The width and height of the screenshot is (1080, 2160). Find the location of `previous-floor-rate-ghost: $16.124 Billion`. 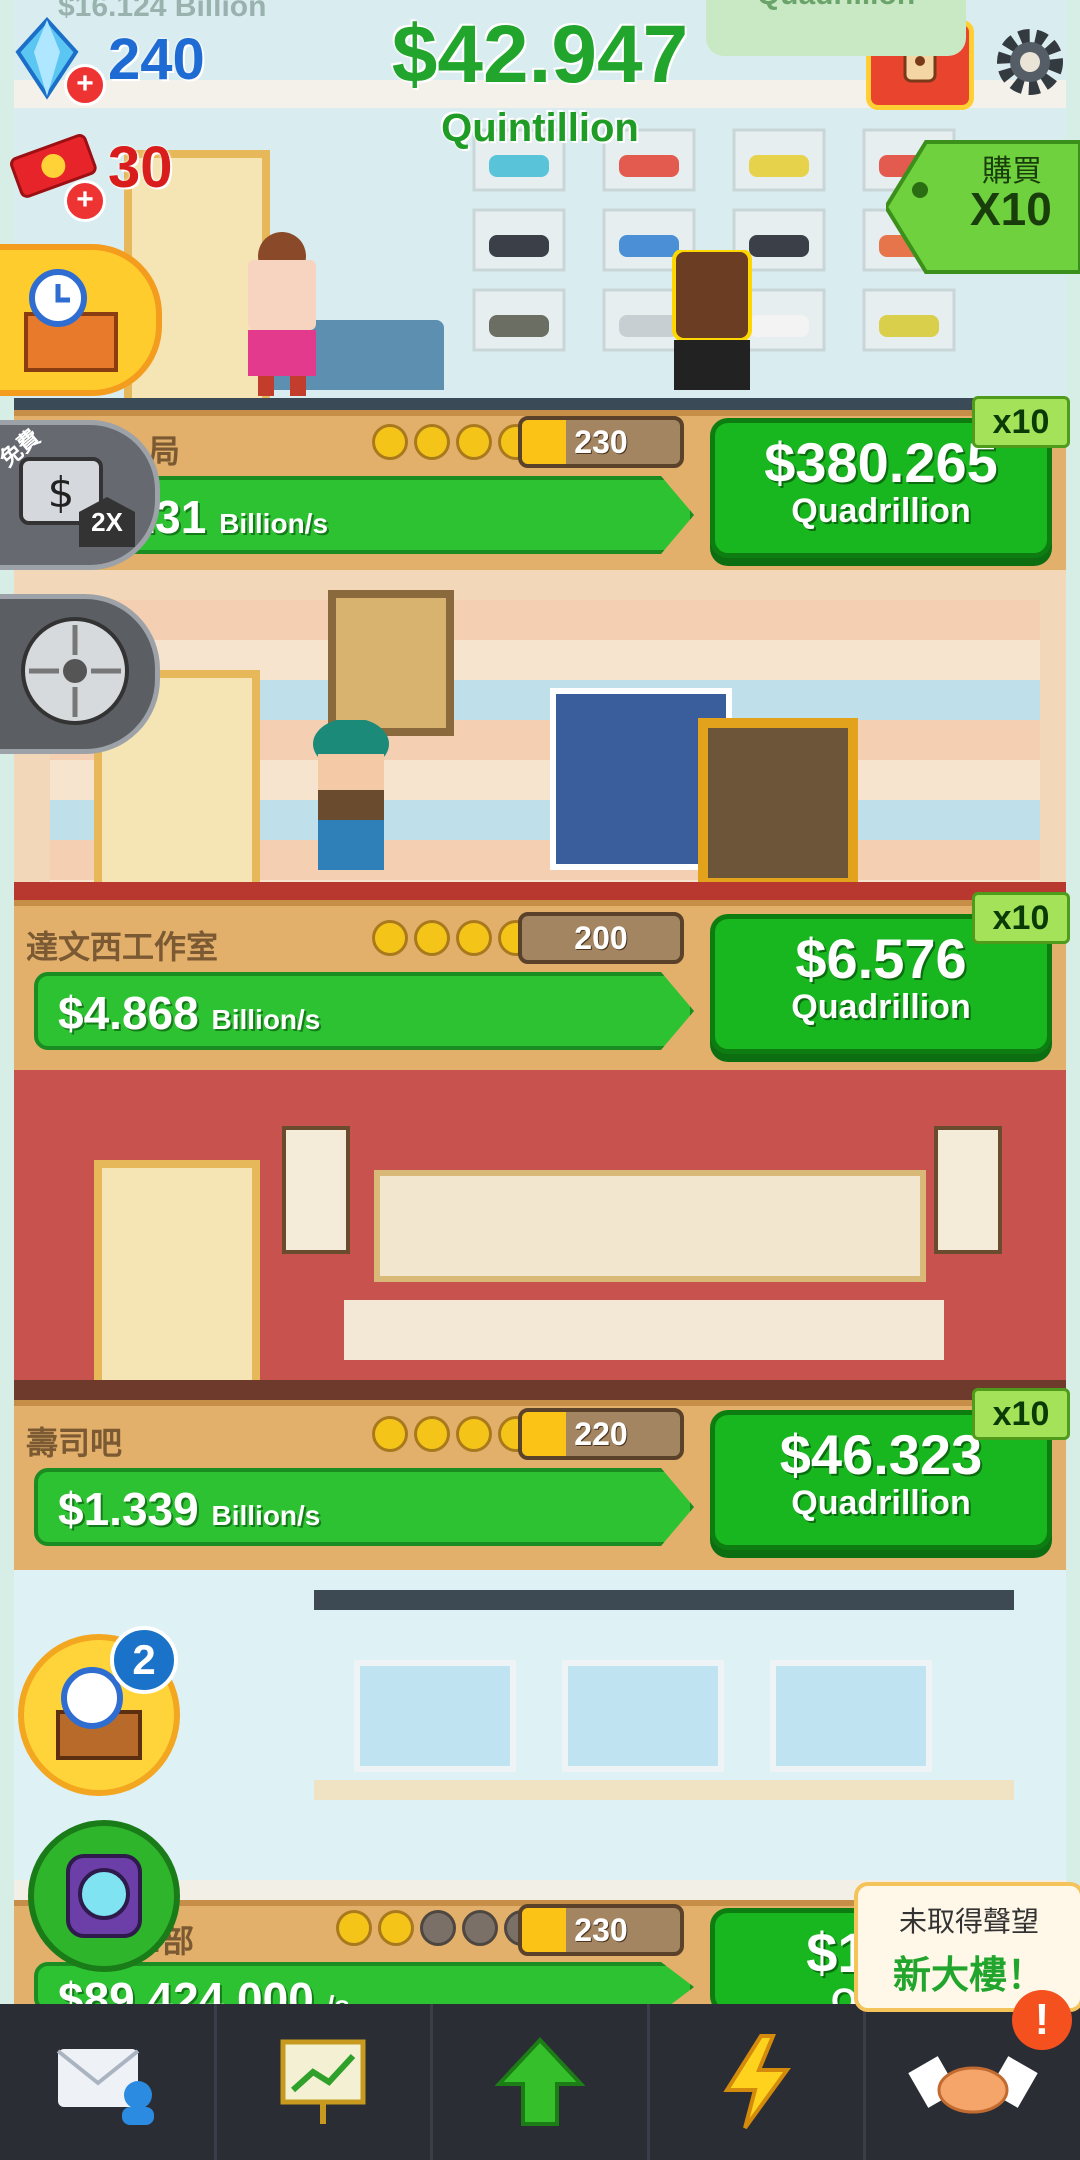

previous-floor-rate-ghost: $16.124 Billion is located at coordinates (162, 11).